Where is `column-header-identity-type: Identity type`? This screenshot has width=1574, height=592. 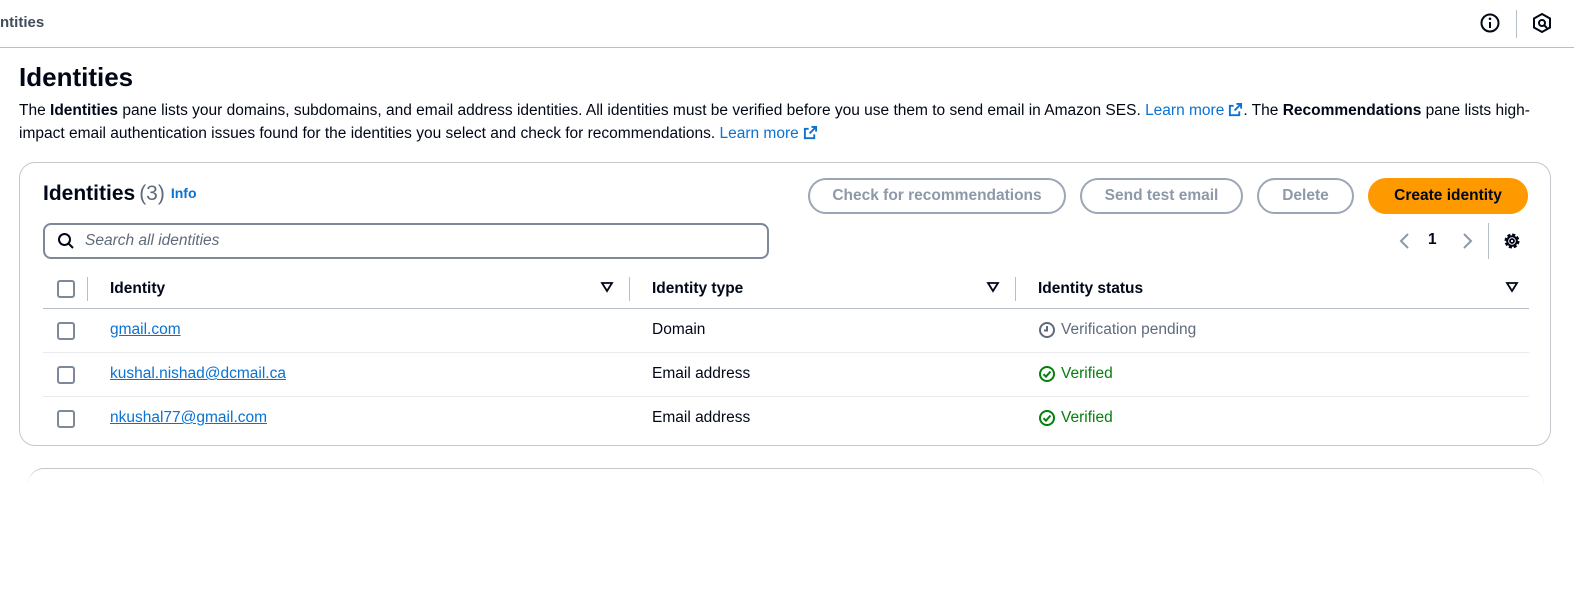
column-header-identity-type: Identity type is located at coordinates (697, 289).